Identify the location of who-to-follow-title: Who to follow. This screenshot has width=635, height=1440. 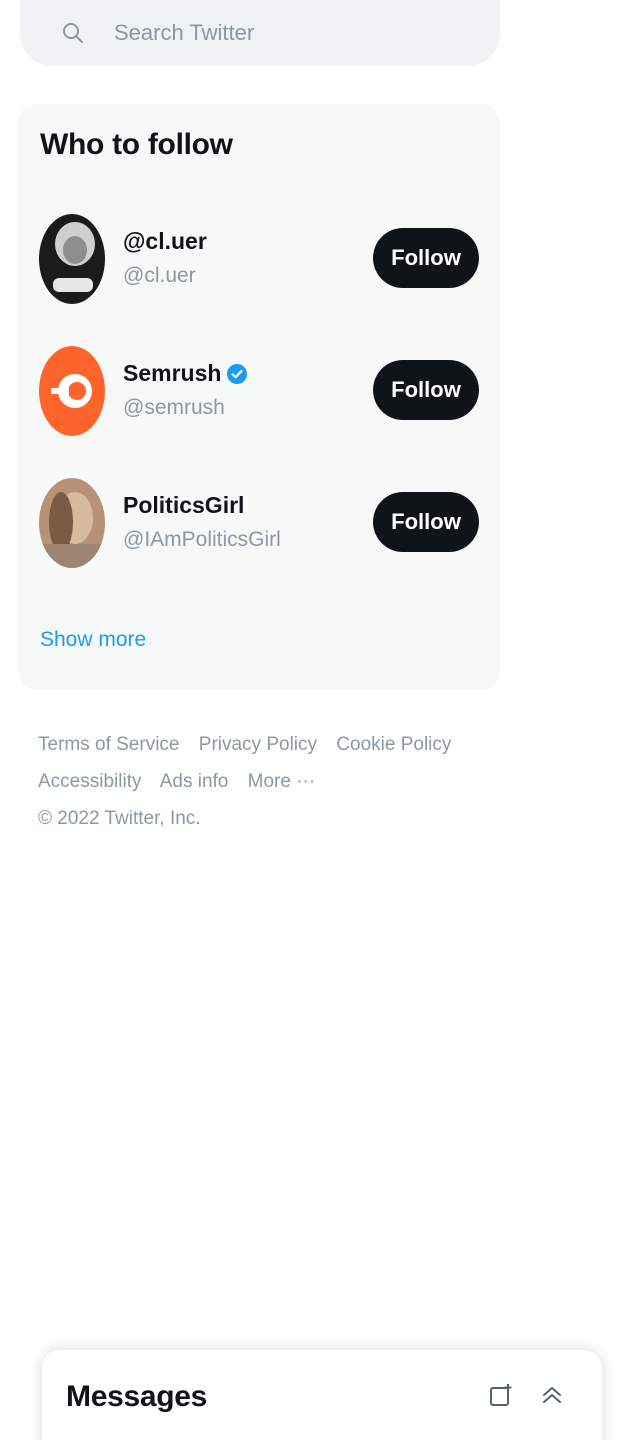
(136, 144).